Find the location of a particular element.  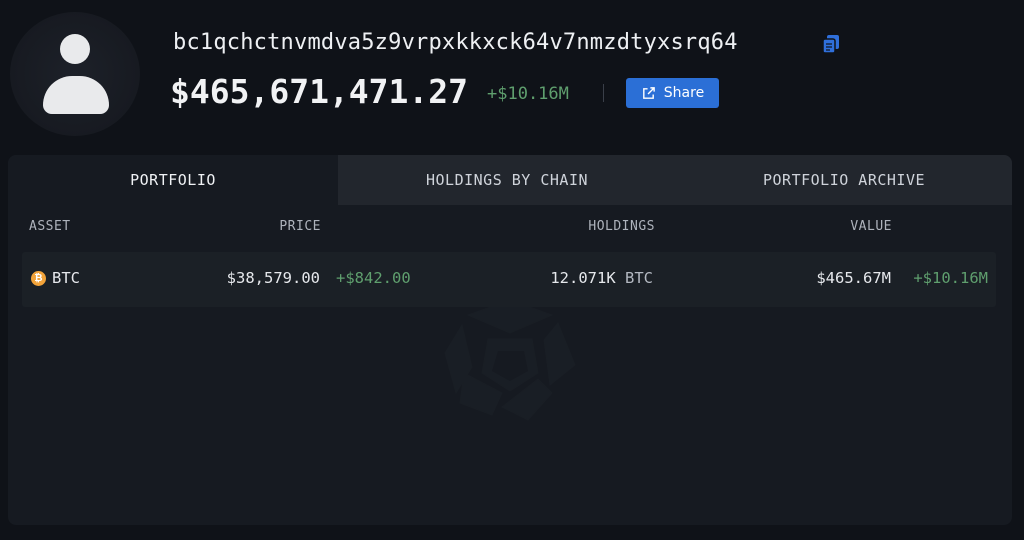

column-header-holdings: HOLDINGS is located at coordinates (621, 226).